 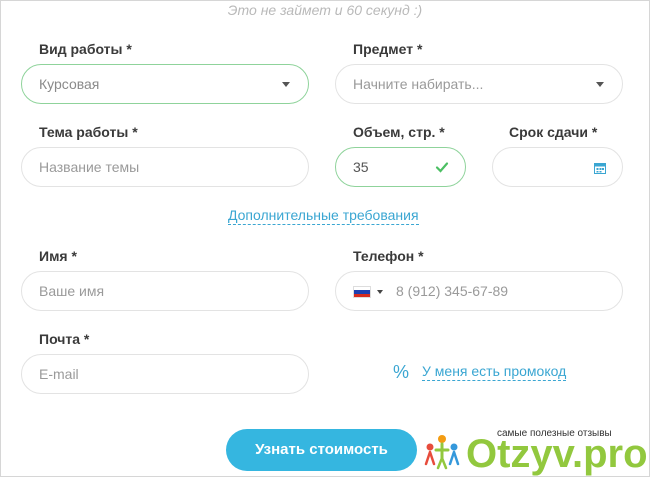 I want to click on work-type-select: Курсовая, so click(x=165, y=84).